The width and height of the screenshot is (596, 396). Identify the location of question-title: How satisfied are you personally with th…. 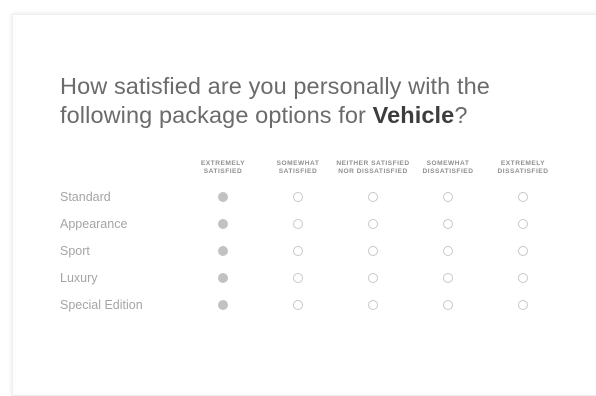
(310, 101).